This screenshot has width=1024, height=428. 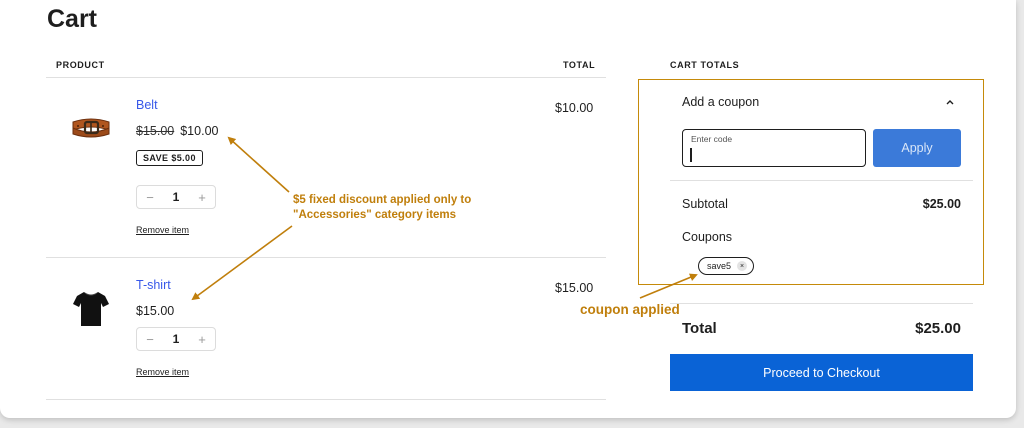 What do you see at coordinates (630, 309) in the screenshot?
I see `coupon-applied-annotation: coupon applied` at bounding box center [630, 309].